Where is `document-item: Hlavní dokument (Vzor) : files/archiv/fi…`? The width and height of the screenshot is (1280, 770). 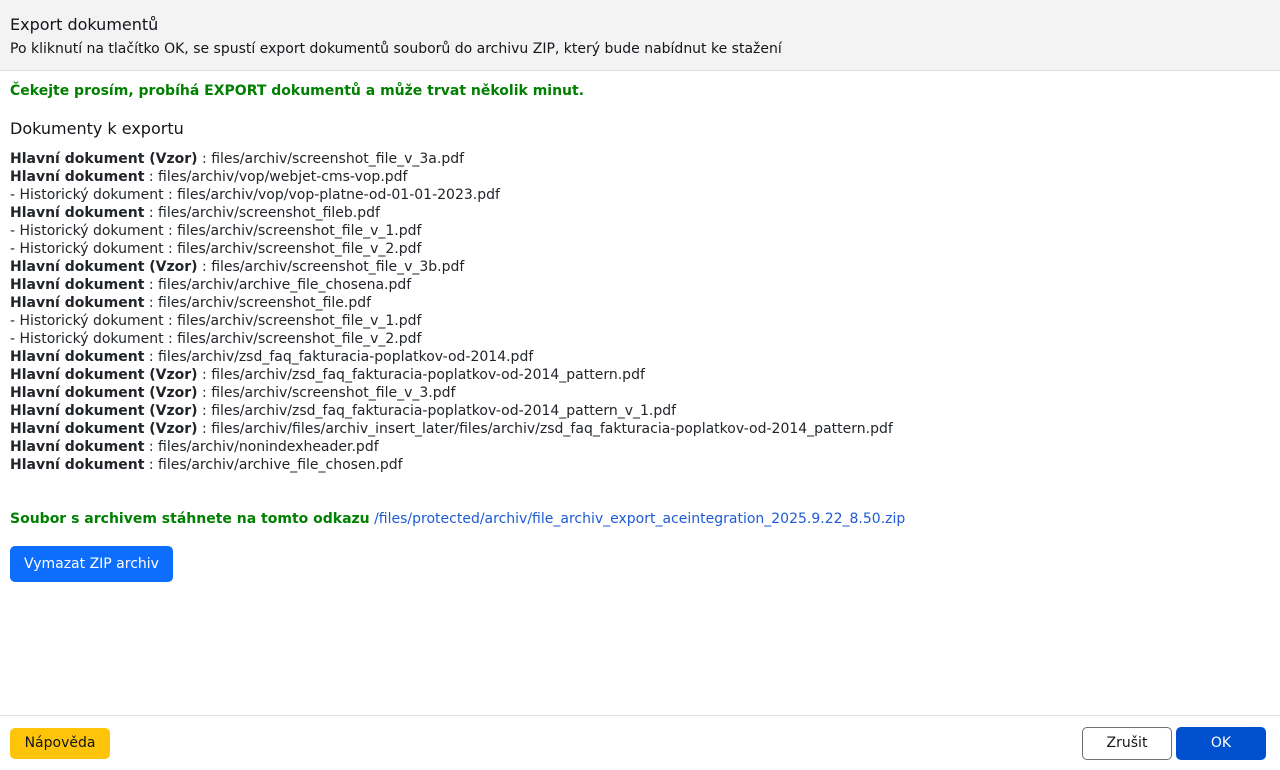 document-item: Hlavní dokument (Vzor) : files/archiv/fi… is located at coordinates (640, 429).